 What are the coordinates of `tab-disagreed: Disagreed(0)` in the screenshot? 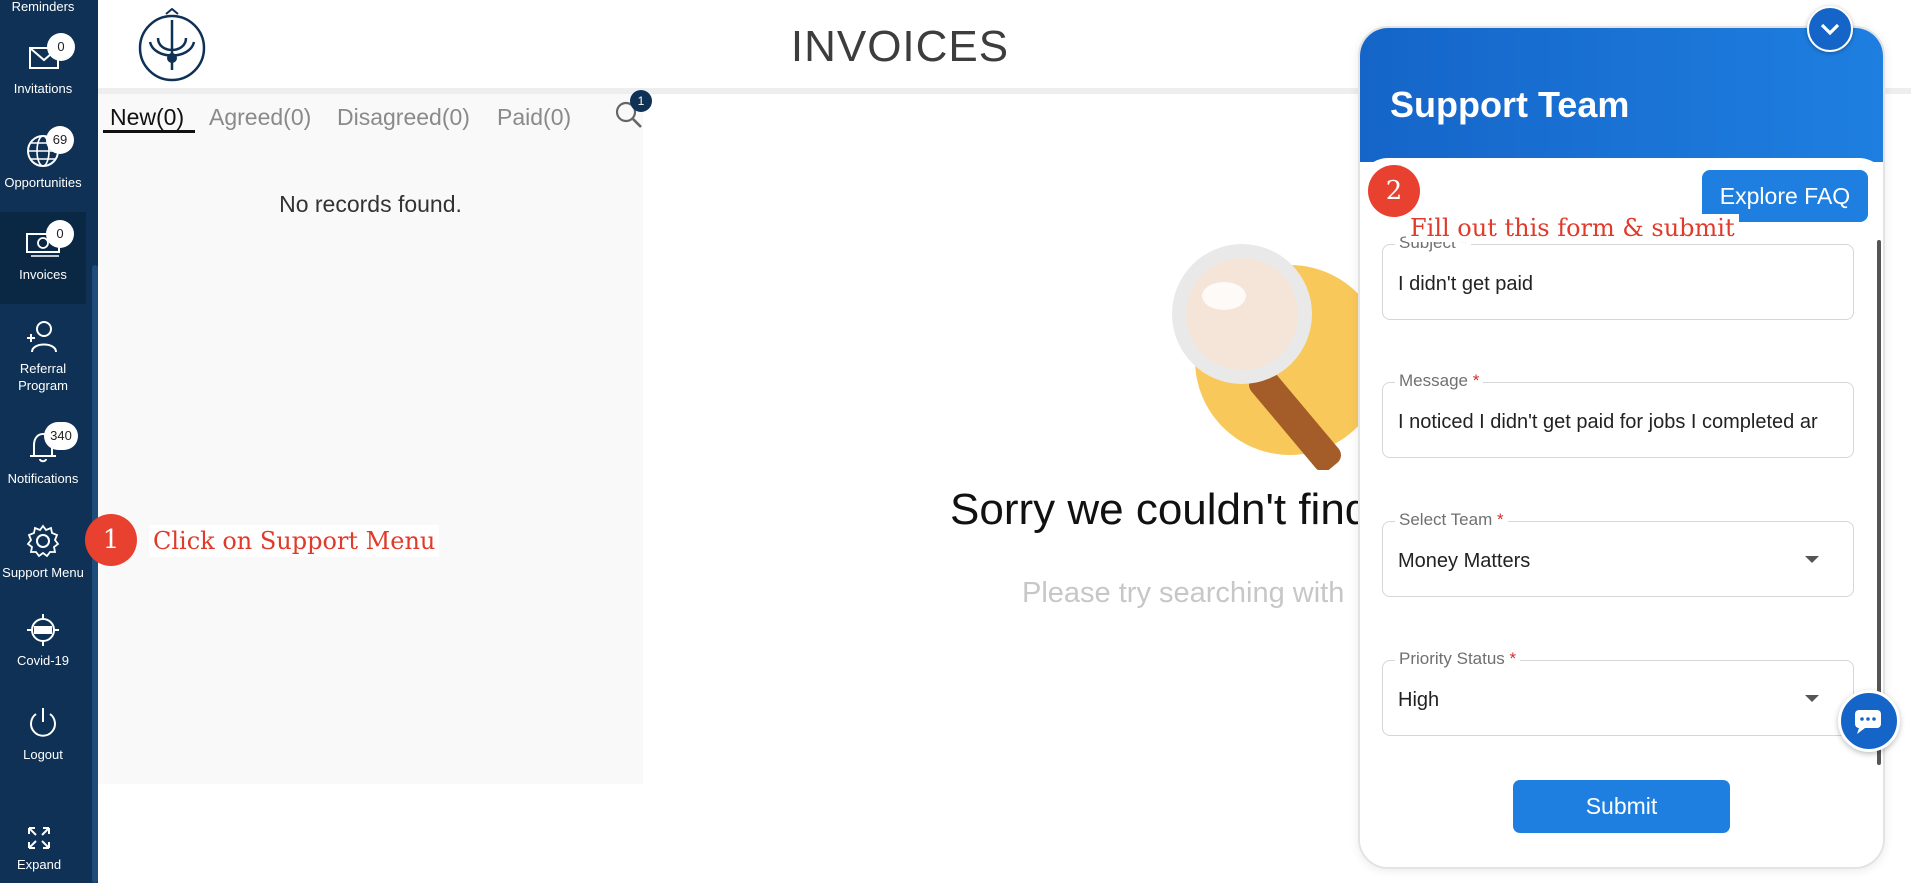 It's located at (403, 117).